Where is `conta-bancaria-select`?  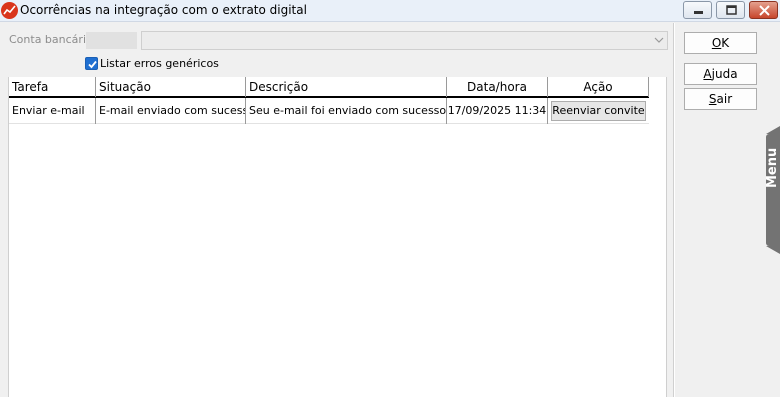
conta-bancaria-select is located at coordinates (404, 40).